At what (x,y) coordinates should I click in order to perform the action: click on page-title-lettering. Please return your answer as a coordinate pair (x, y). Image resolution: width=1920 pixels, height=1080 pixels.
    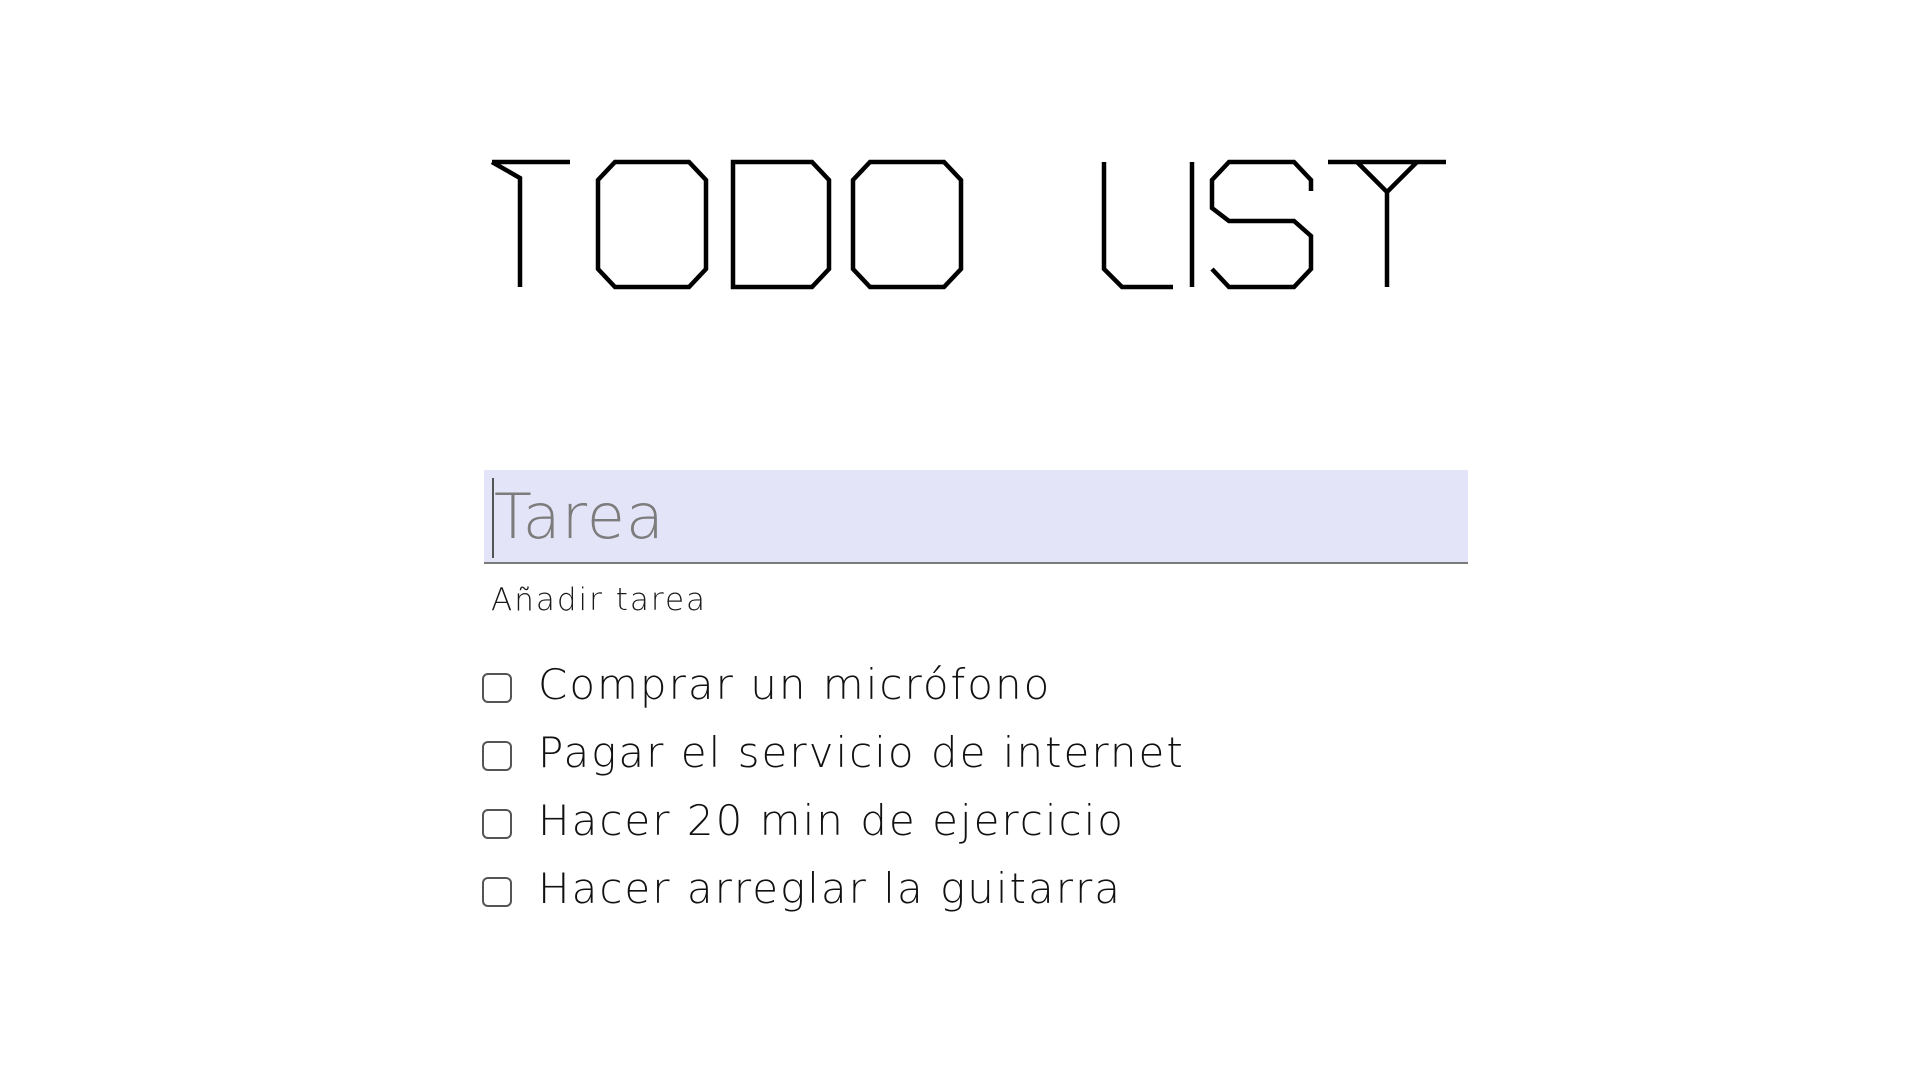
    Looking at the image, I should click on (968, 224).